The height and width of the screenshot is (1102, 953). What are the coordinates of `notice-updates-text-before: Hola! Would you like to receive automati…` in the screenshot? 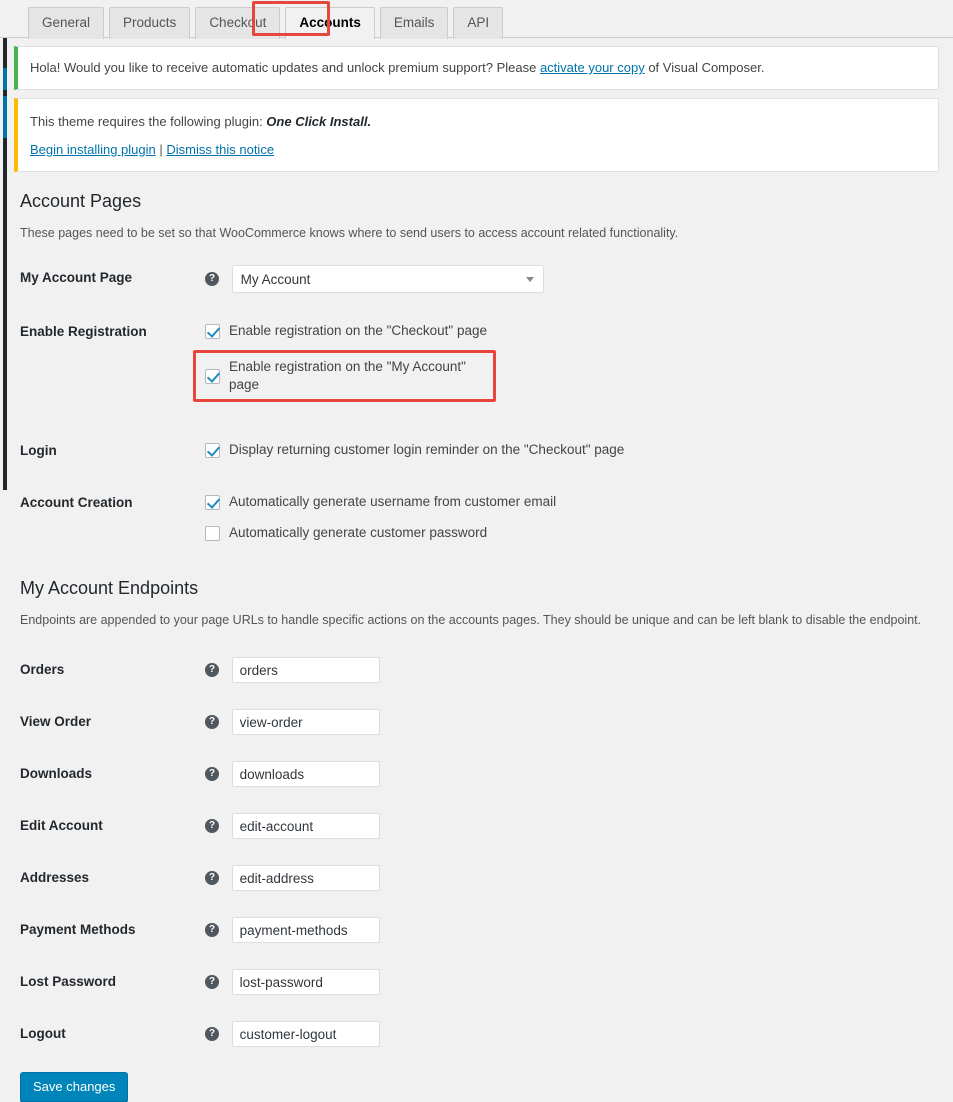 It's located at (285, 67).